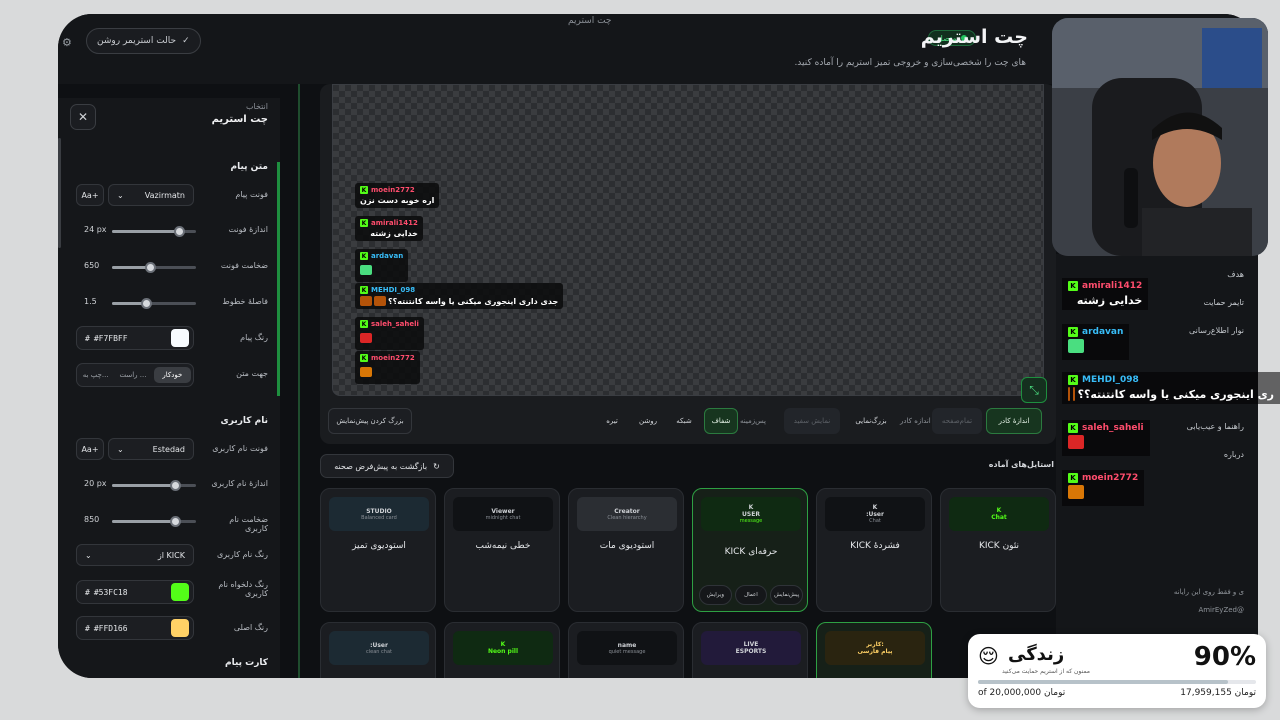  Describe the element at coordinates (1218, 693) in the screenshot. I see `goal-current: 17,959,155 تومان` at that location.